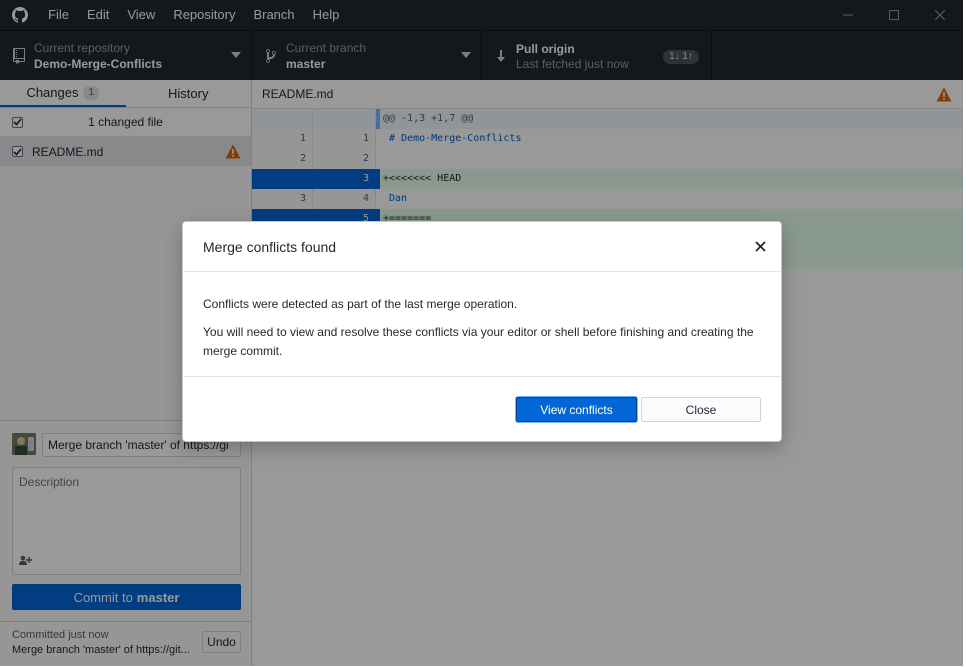 This screenshot has height=667, width=966. I want to click on dialog-footer: View conflicts Close, so click(482, 409).